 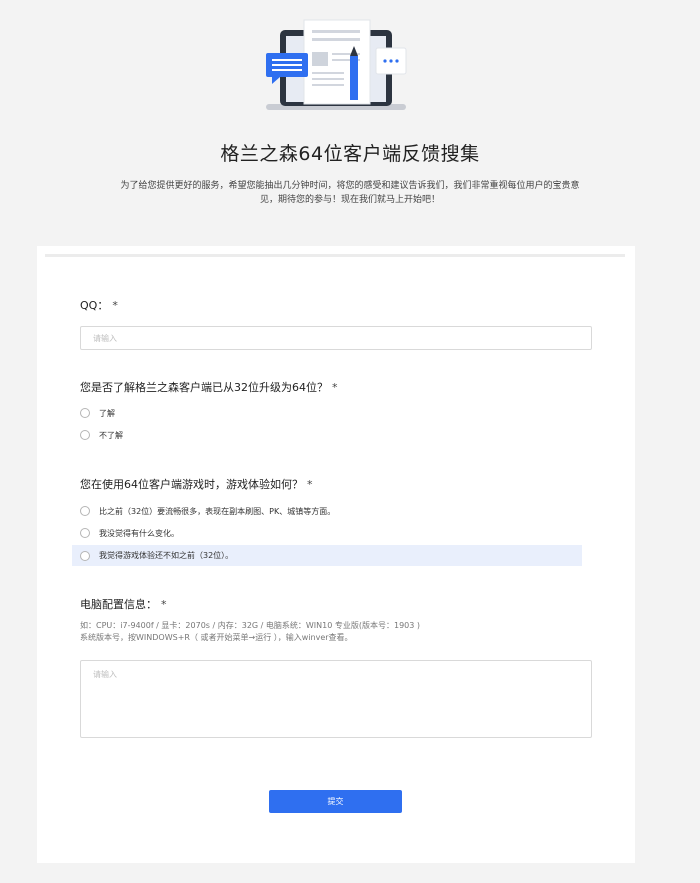 I want to click on option-worse: 我觉得游戏体验还不如之前（32位）。, so click(x=327, y=555).